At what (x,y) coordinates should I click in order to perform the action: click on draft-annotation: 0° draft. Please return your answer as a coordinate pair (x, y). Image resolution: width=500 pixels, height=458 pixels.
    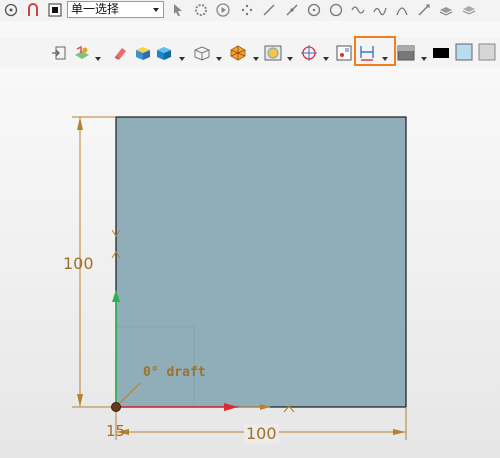
    Looking at the image, I should click on (174, 372).